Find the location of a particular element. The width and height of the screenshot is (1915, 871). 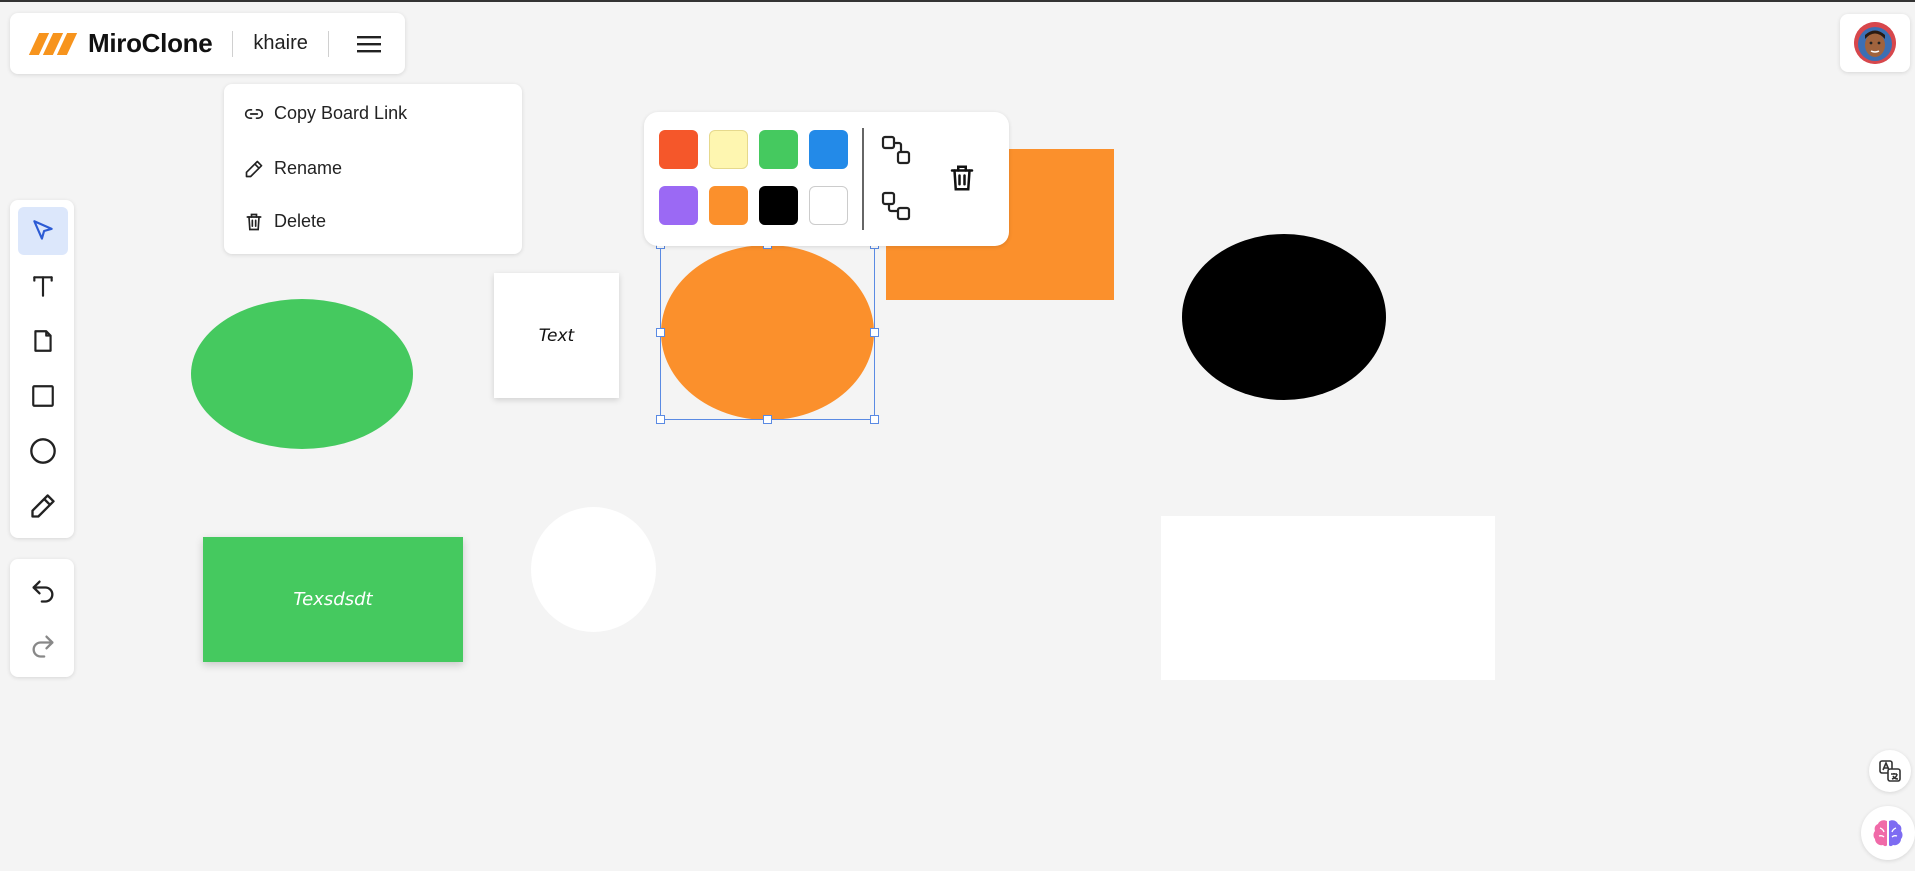

undo-button is located at coordinates (43, 591).